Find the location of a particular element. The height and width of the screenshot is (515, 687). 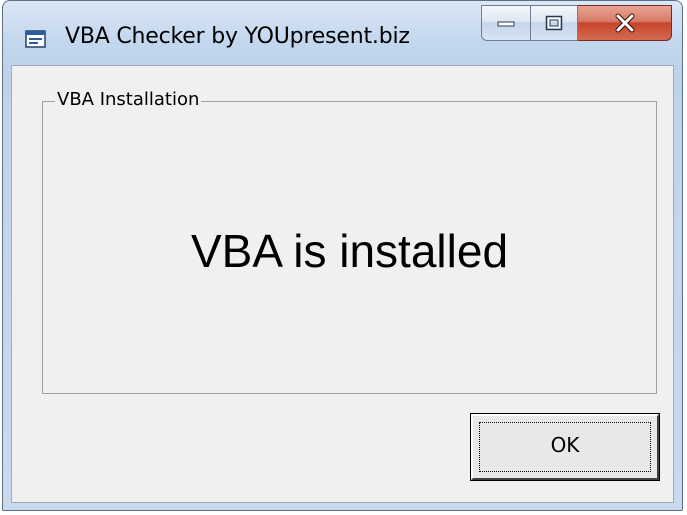

title-bar: VBA Checker by YOUpresent.biz is located at coordinates (342, 33).